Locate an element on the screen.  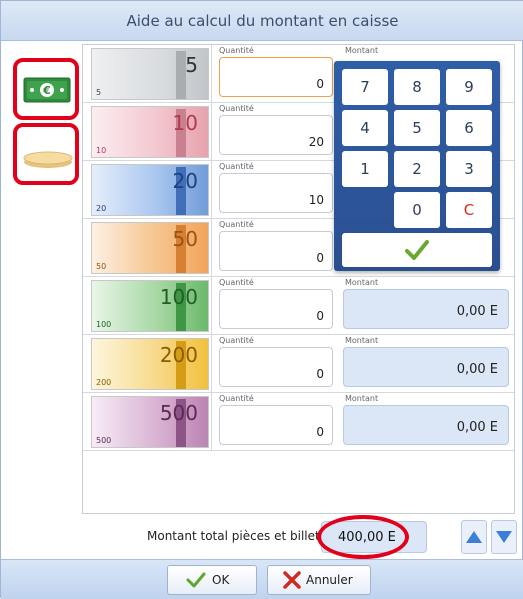
scroll-up-button is located at coordinates (474, 537).